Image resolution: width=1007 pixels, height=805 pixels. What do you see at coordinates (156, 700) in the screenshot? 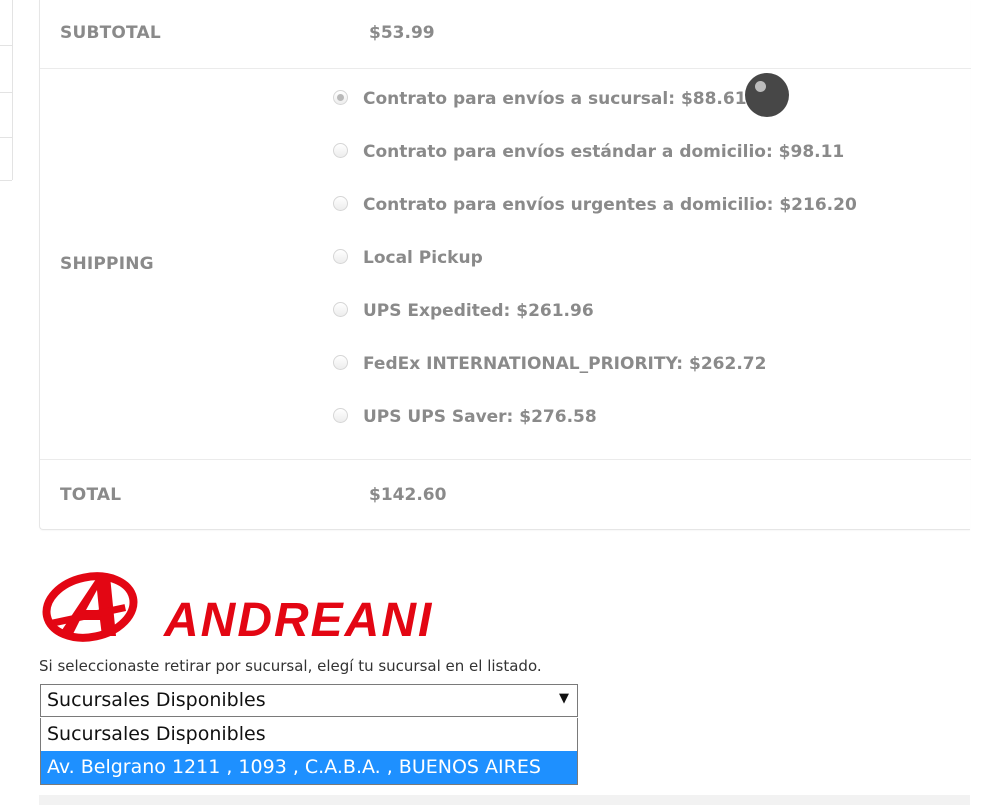
I see `branch-select-value: Sucursales Disponibles` at bounding box center [156, 700].